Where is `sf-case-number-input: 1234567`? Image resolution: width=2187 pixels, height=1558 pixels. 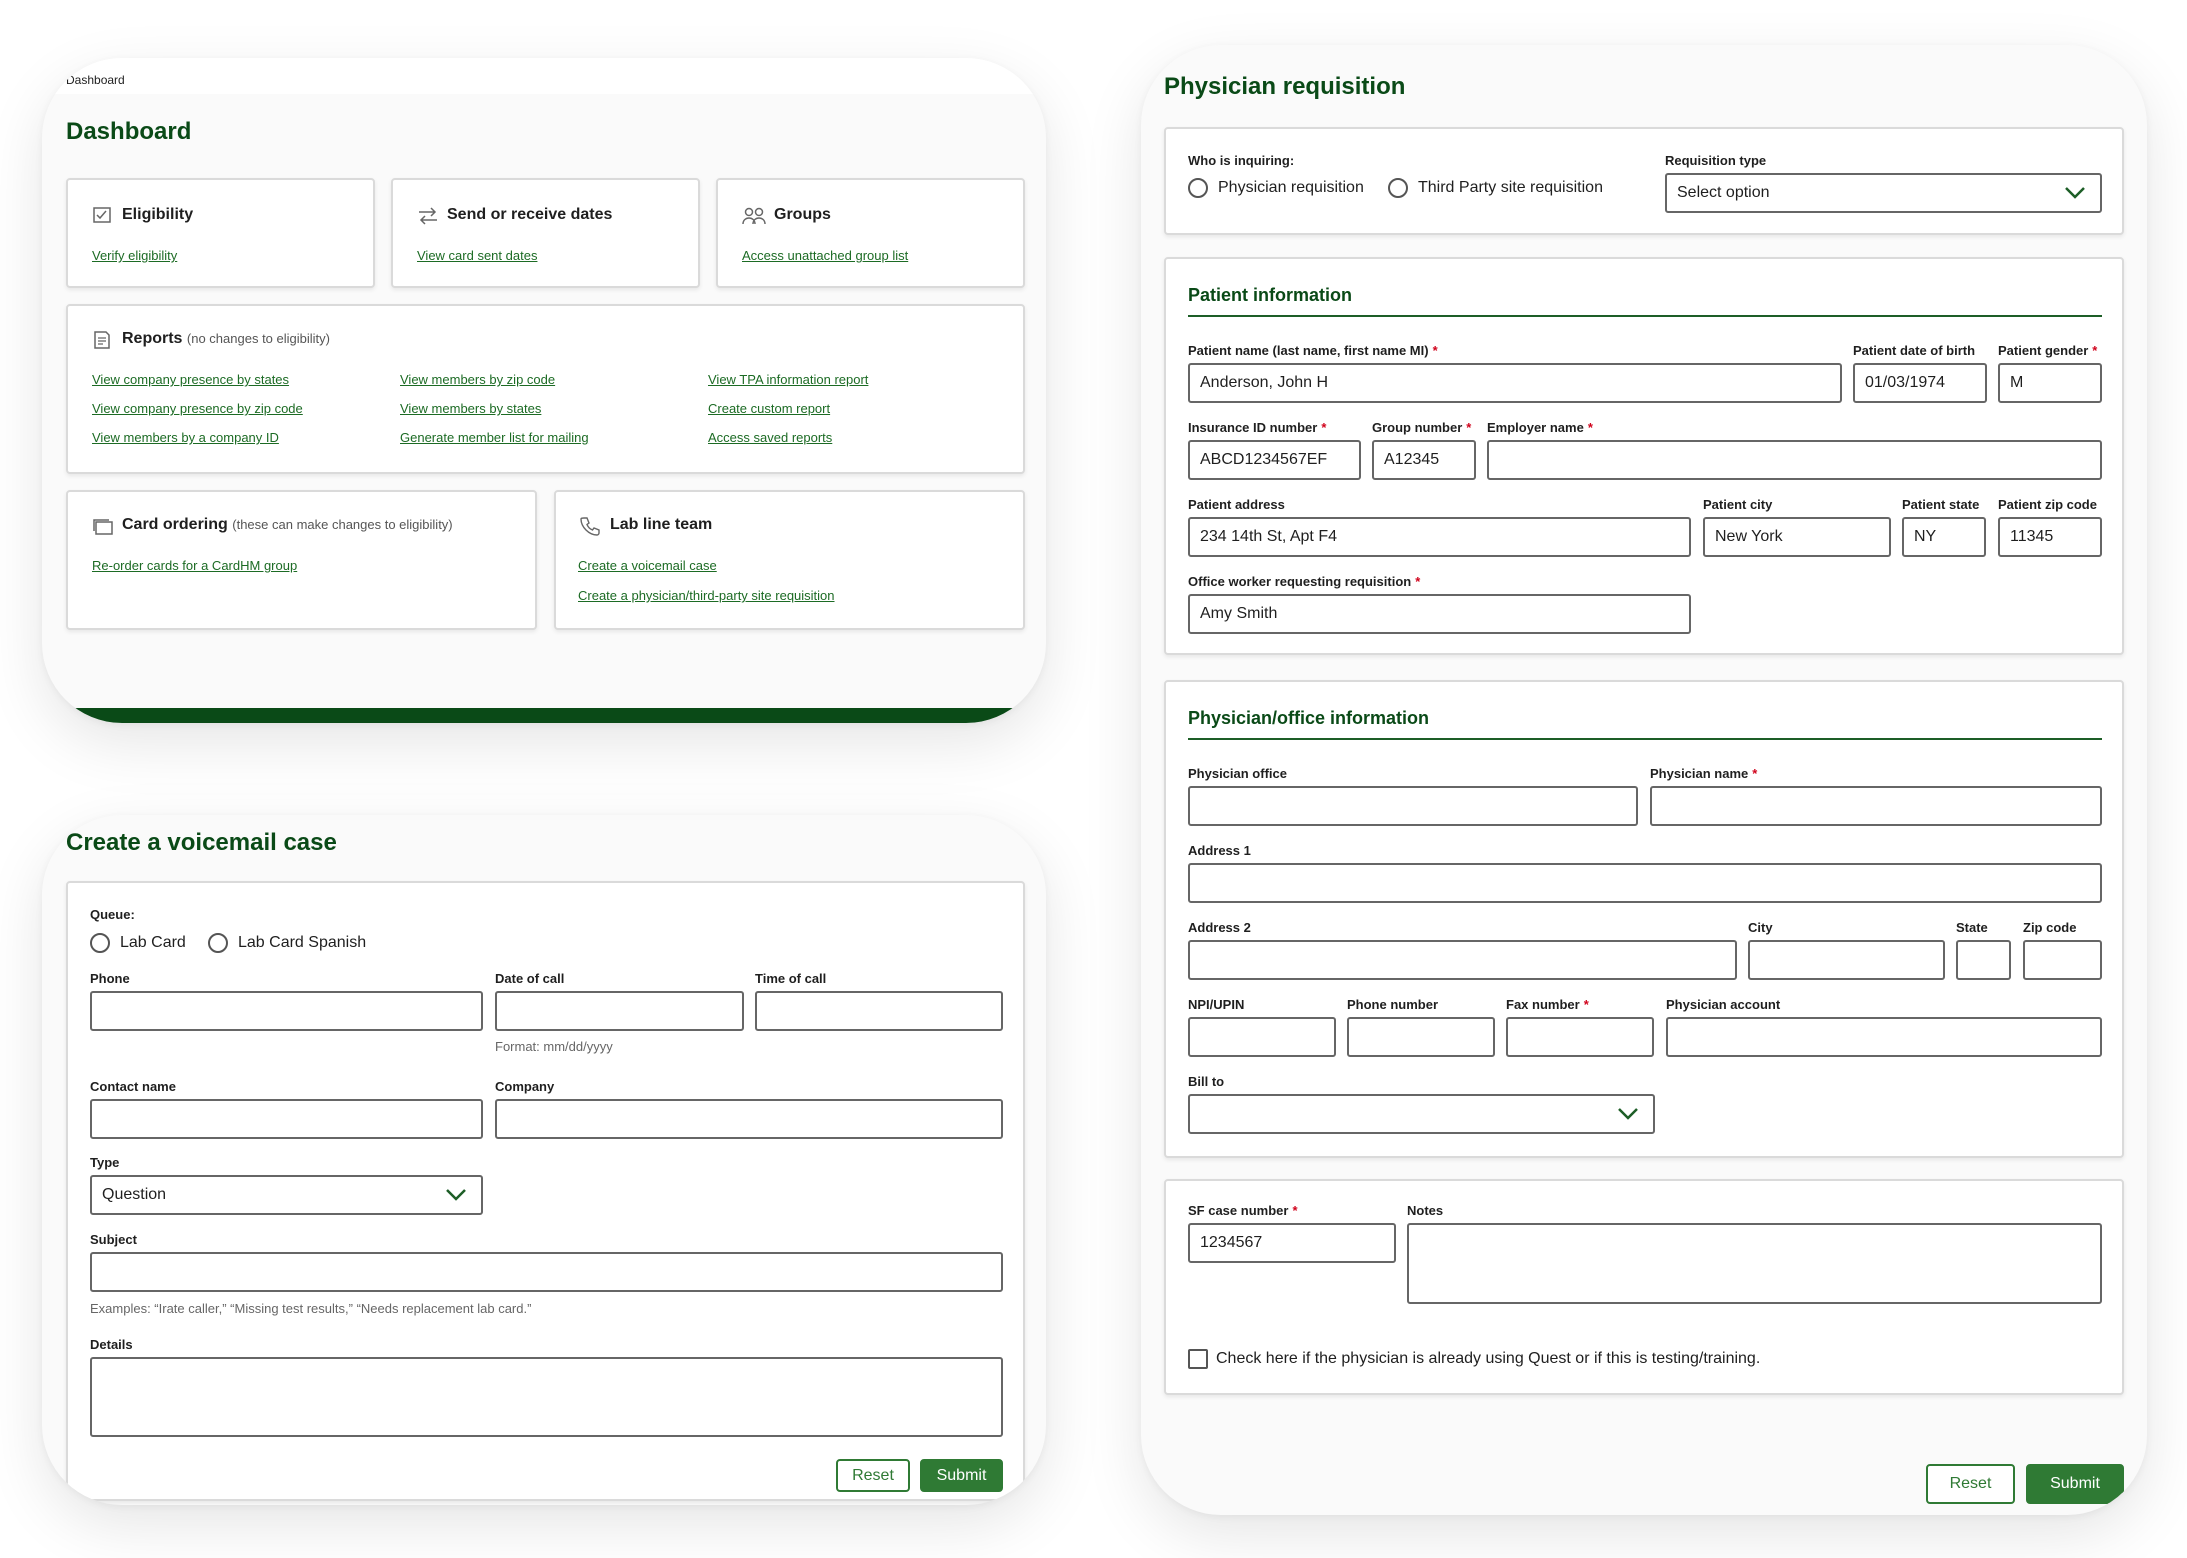
sf-case-number-input: 1234567 is located at coordinates (1292, 1243).